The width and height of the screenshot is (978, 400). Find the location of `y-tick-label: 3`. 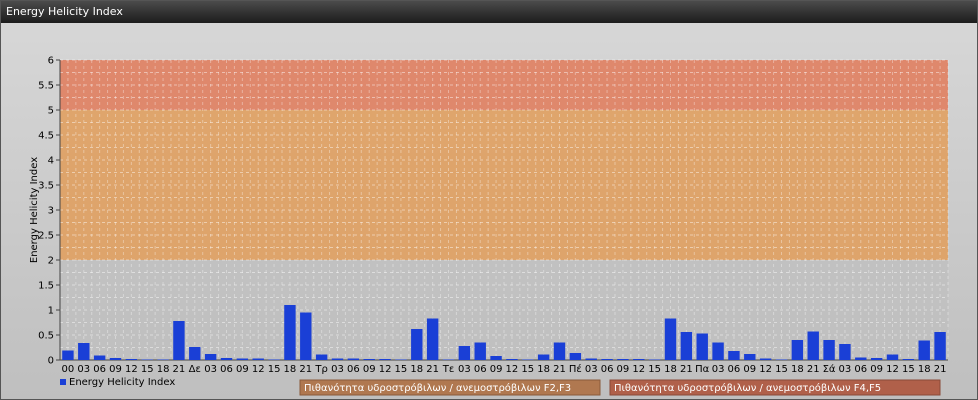

y-tick-label: 3 is located at coordinates (51, 211).